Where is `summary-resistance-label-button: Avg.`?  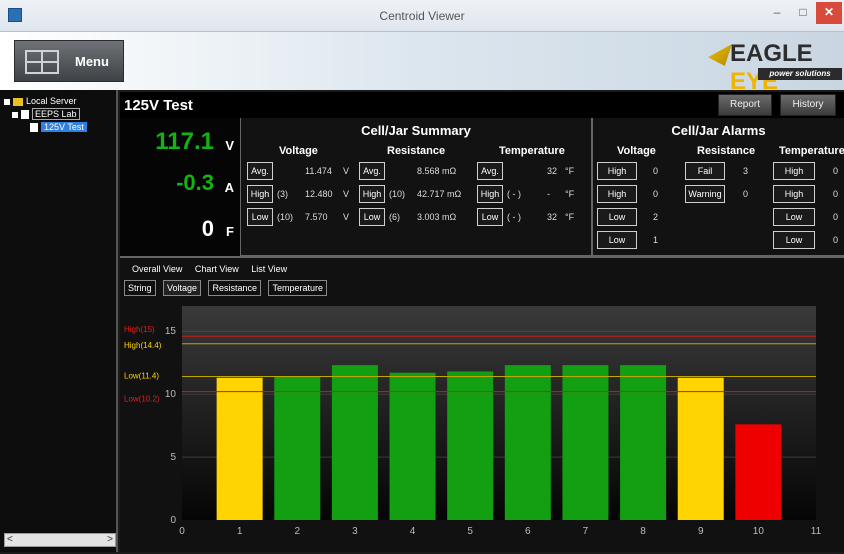 summary-resistance-label-button: Avg. is located at coordinates (372, 171).